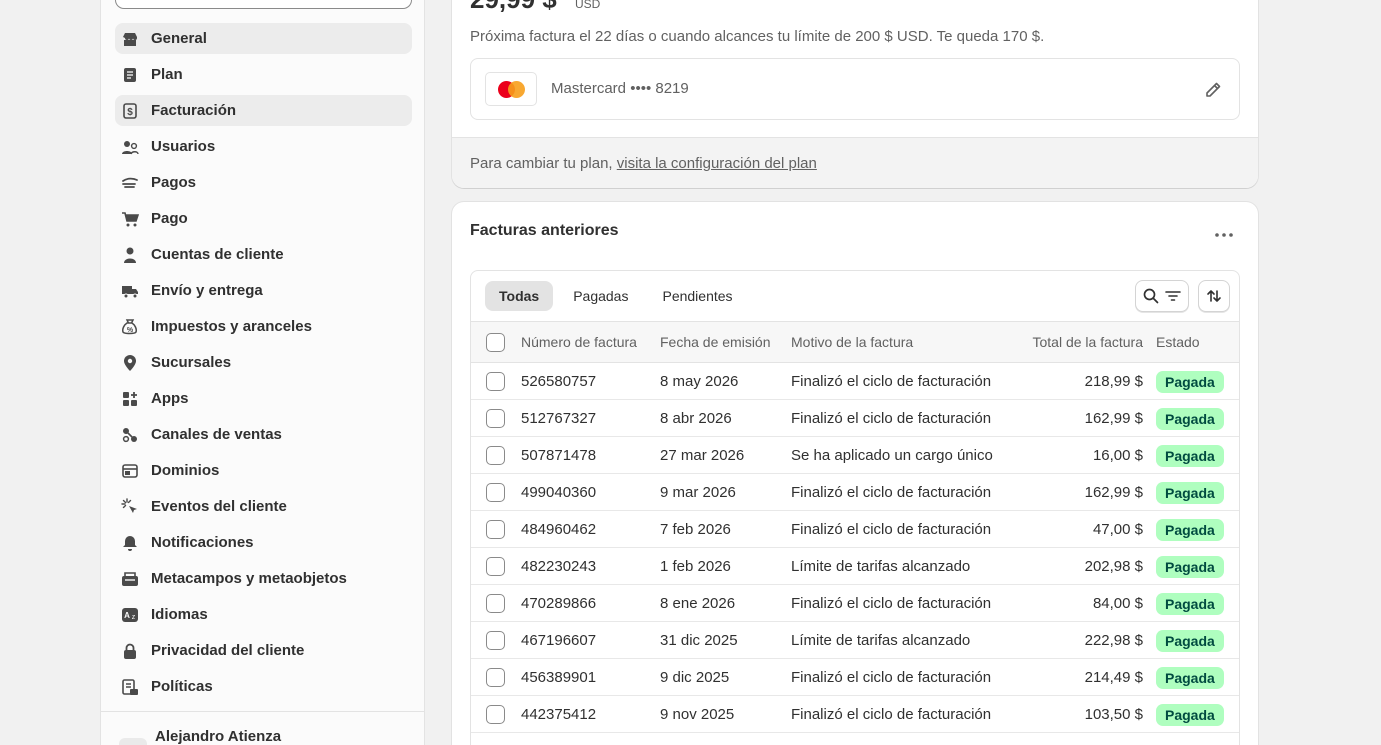 The height and width of the screenshot is (745, 1381). I want to click on invoice-total: 47,00 $, so click(1117, 529).